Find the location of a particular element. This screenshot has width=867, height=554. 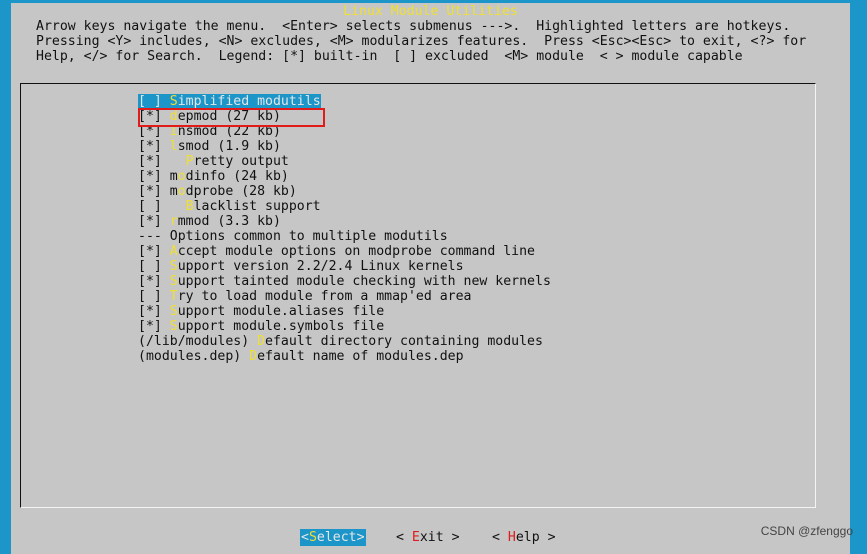

menu-item-hotkey: P is located at coordinates (189, 161).